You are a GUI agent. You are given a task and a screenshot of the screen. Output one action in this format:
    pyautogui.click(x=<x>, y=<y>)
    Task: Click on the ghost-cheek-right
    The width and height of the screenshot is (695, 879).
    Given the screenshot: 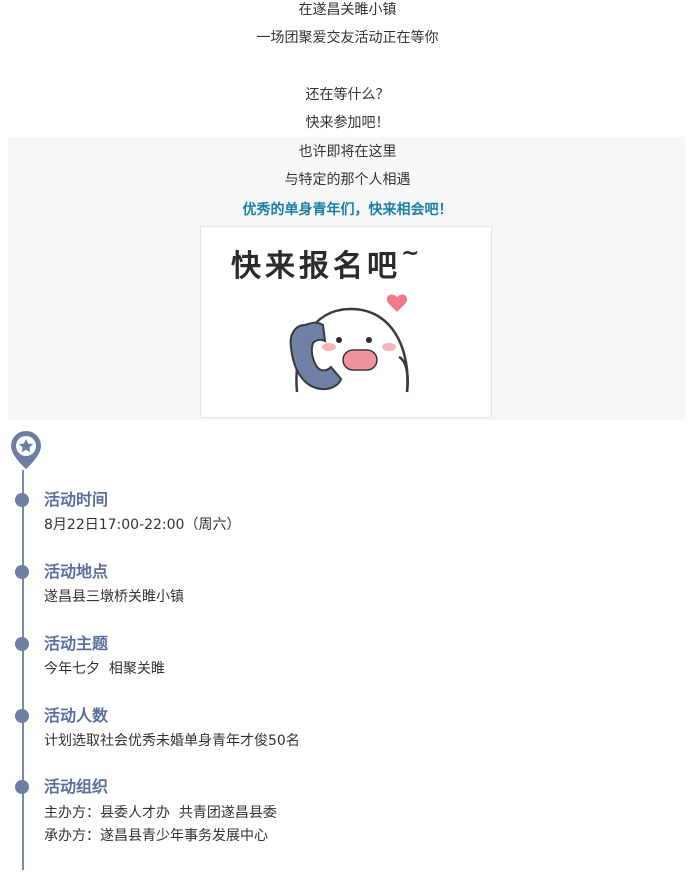 What is the action you would take?
    pyautogui.click(x=389, y=347)
    